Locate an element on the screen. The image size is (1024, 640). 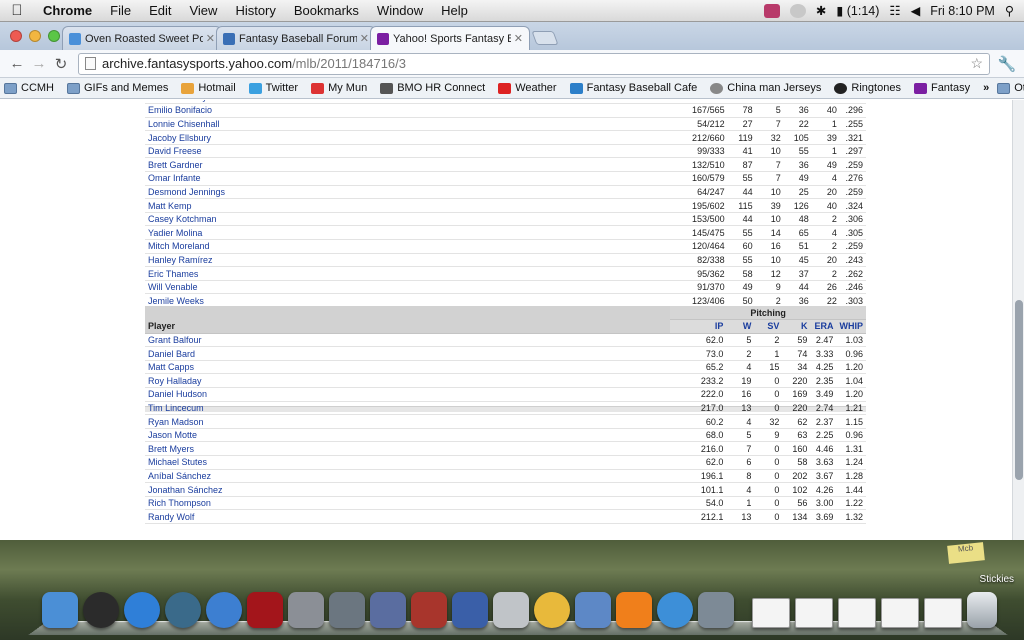
player-link: Yadier Molina is located at coordinates (408, 233).